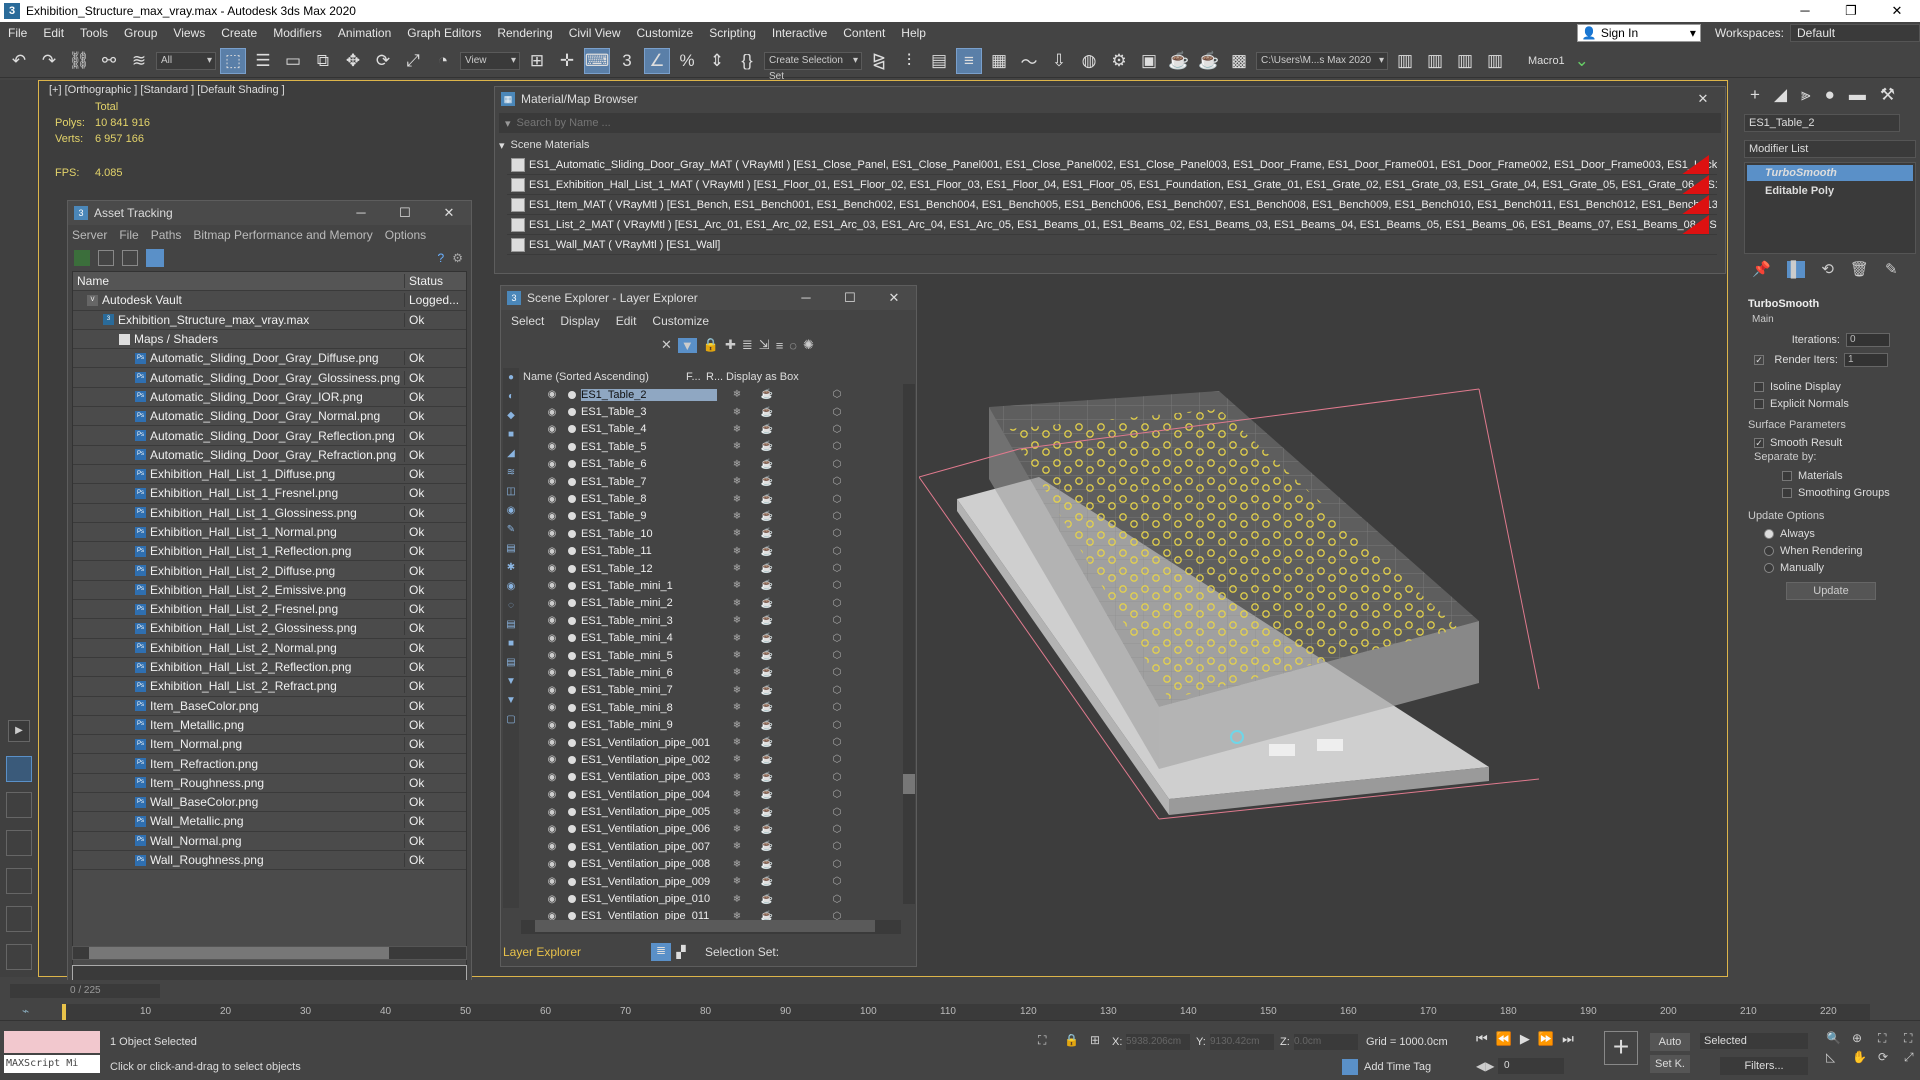  Describe the element at coordinates (82, 258) in the screenshot. I see `vault-icon` at that location.